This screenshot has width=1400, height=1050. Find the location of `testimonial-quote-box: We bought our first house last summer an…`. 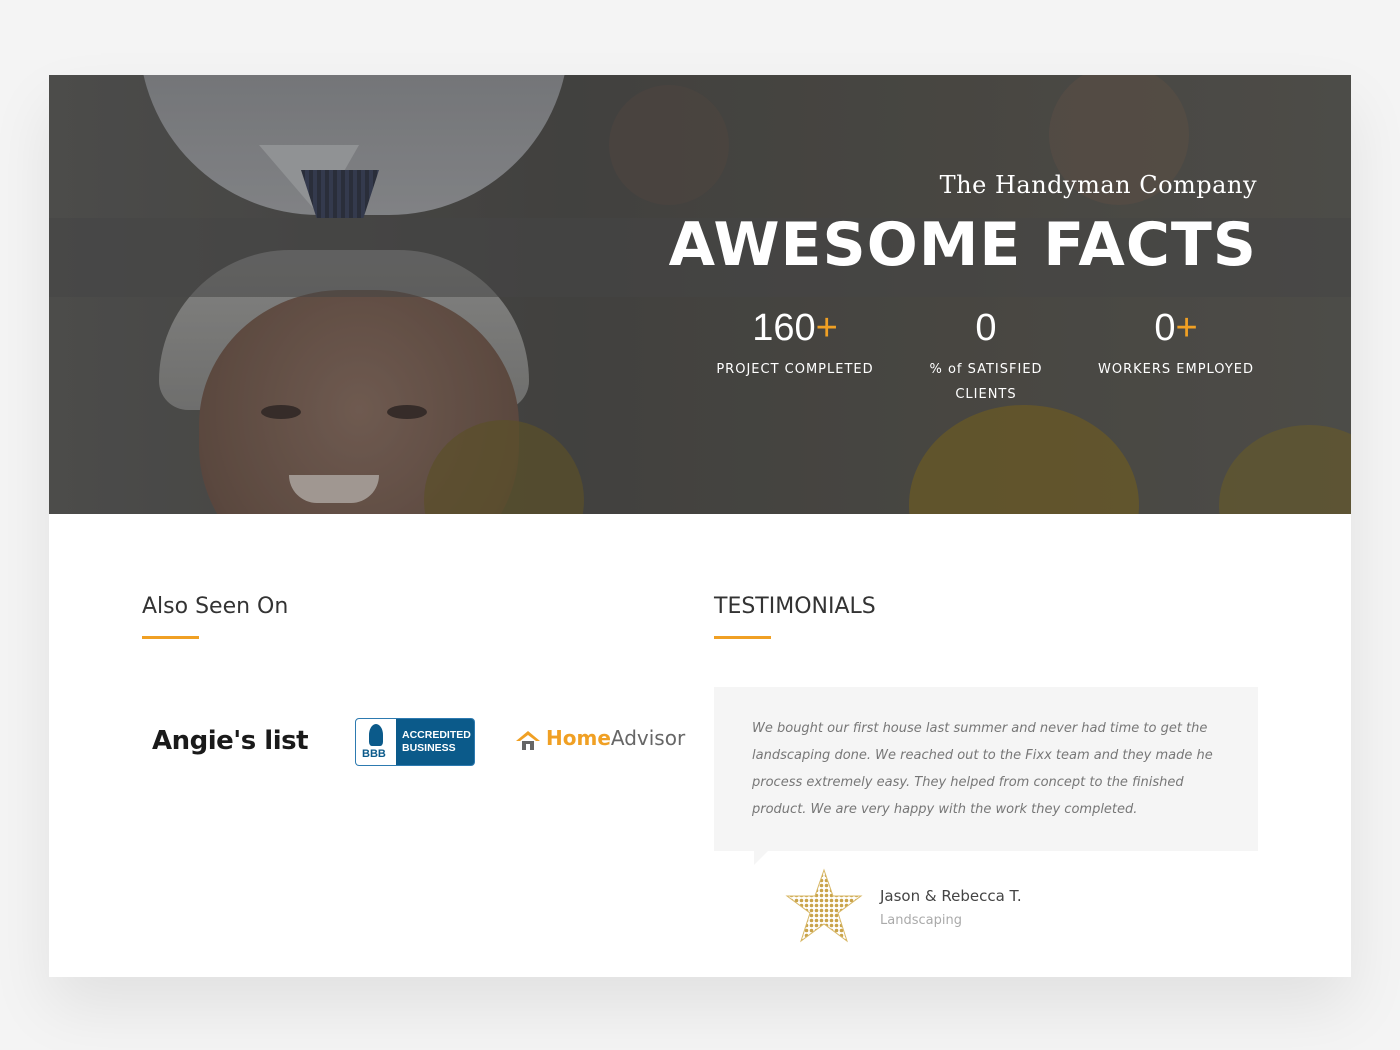

testimonial-quote-box: We bought our first house last summer an… is located at coordinates (986, 776).